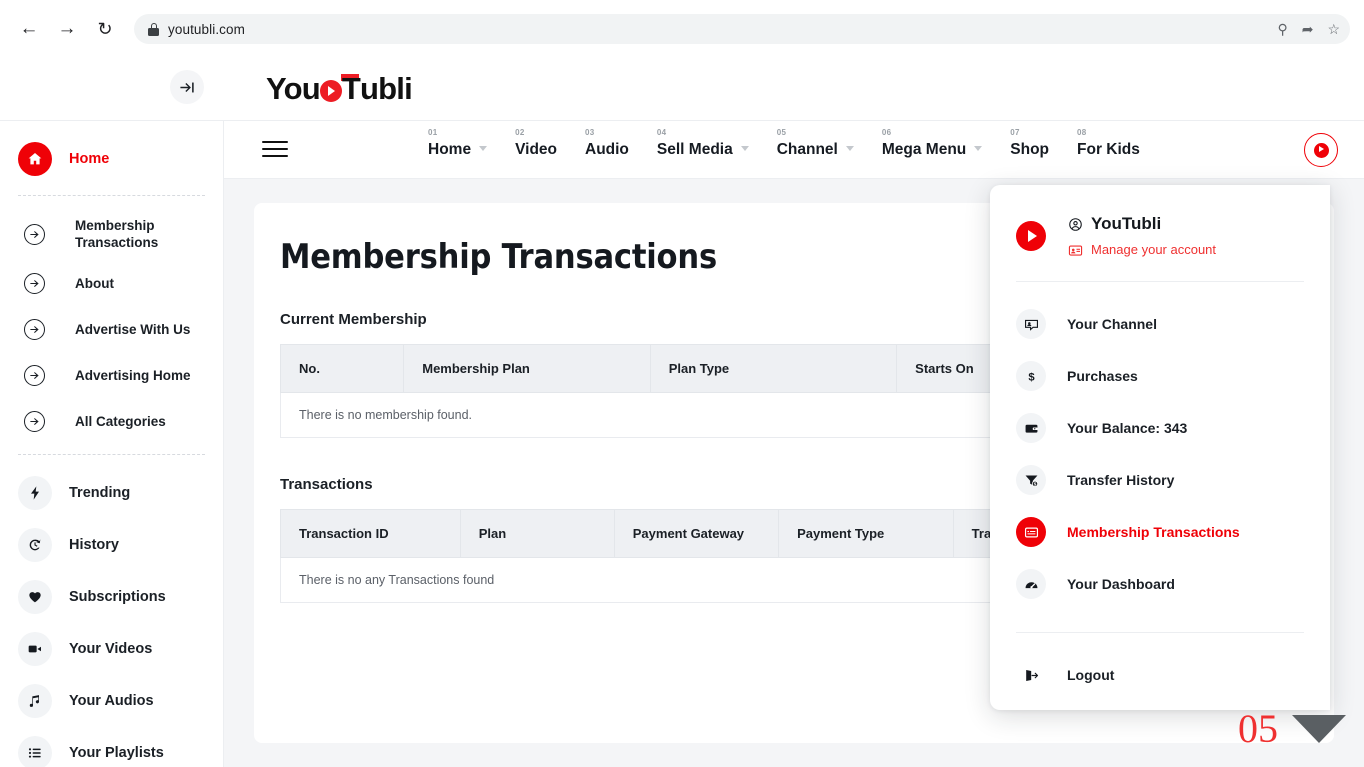 The image size is (1364, 767). I want to click on logo-t-highlight: T, so click(350, 89).